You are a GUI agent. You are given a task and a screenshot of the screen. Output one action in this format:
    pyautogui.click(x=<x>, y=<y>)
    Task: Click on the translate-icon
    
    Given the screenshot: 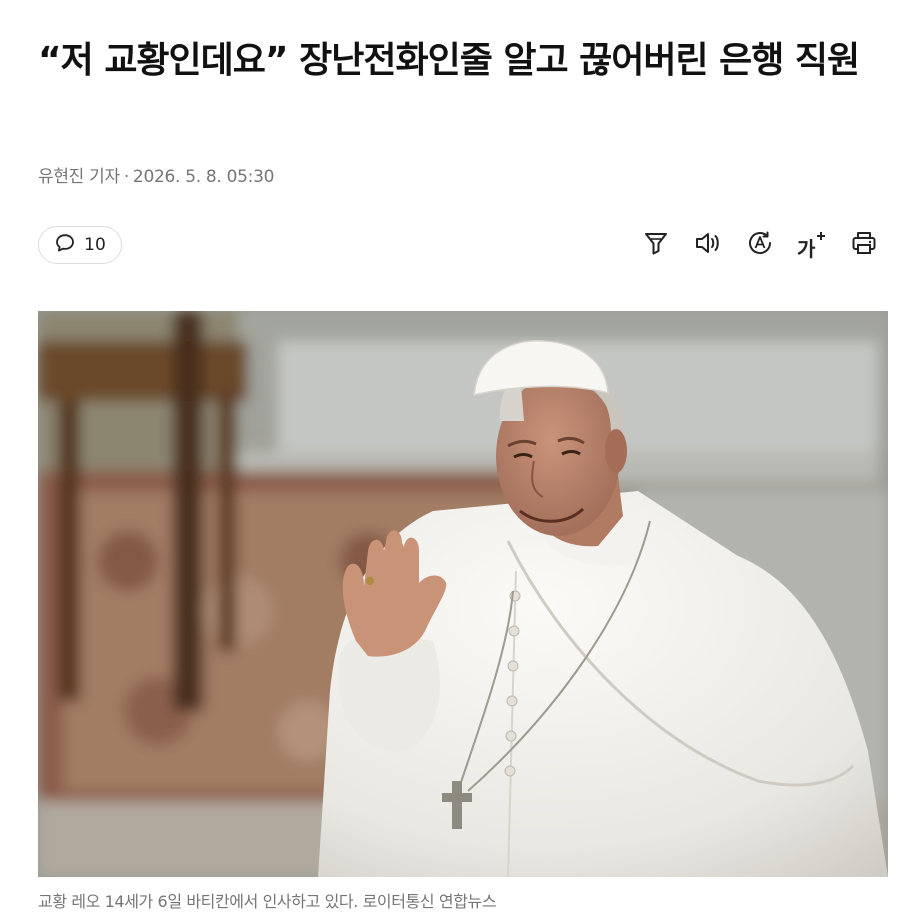 What is the action you would take?
    pyautogui.click(x=760, y=245)
    